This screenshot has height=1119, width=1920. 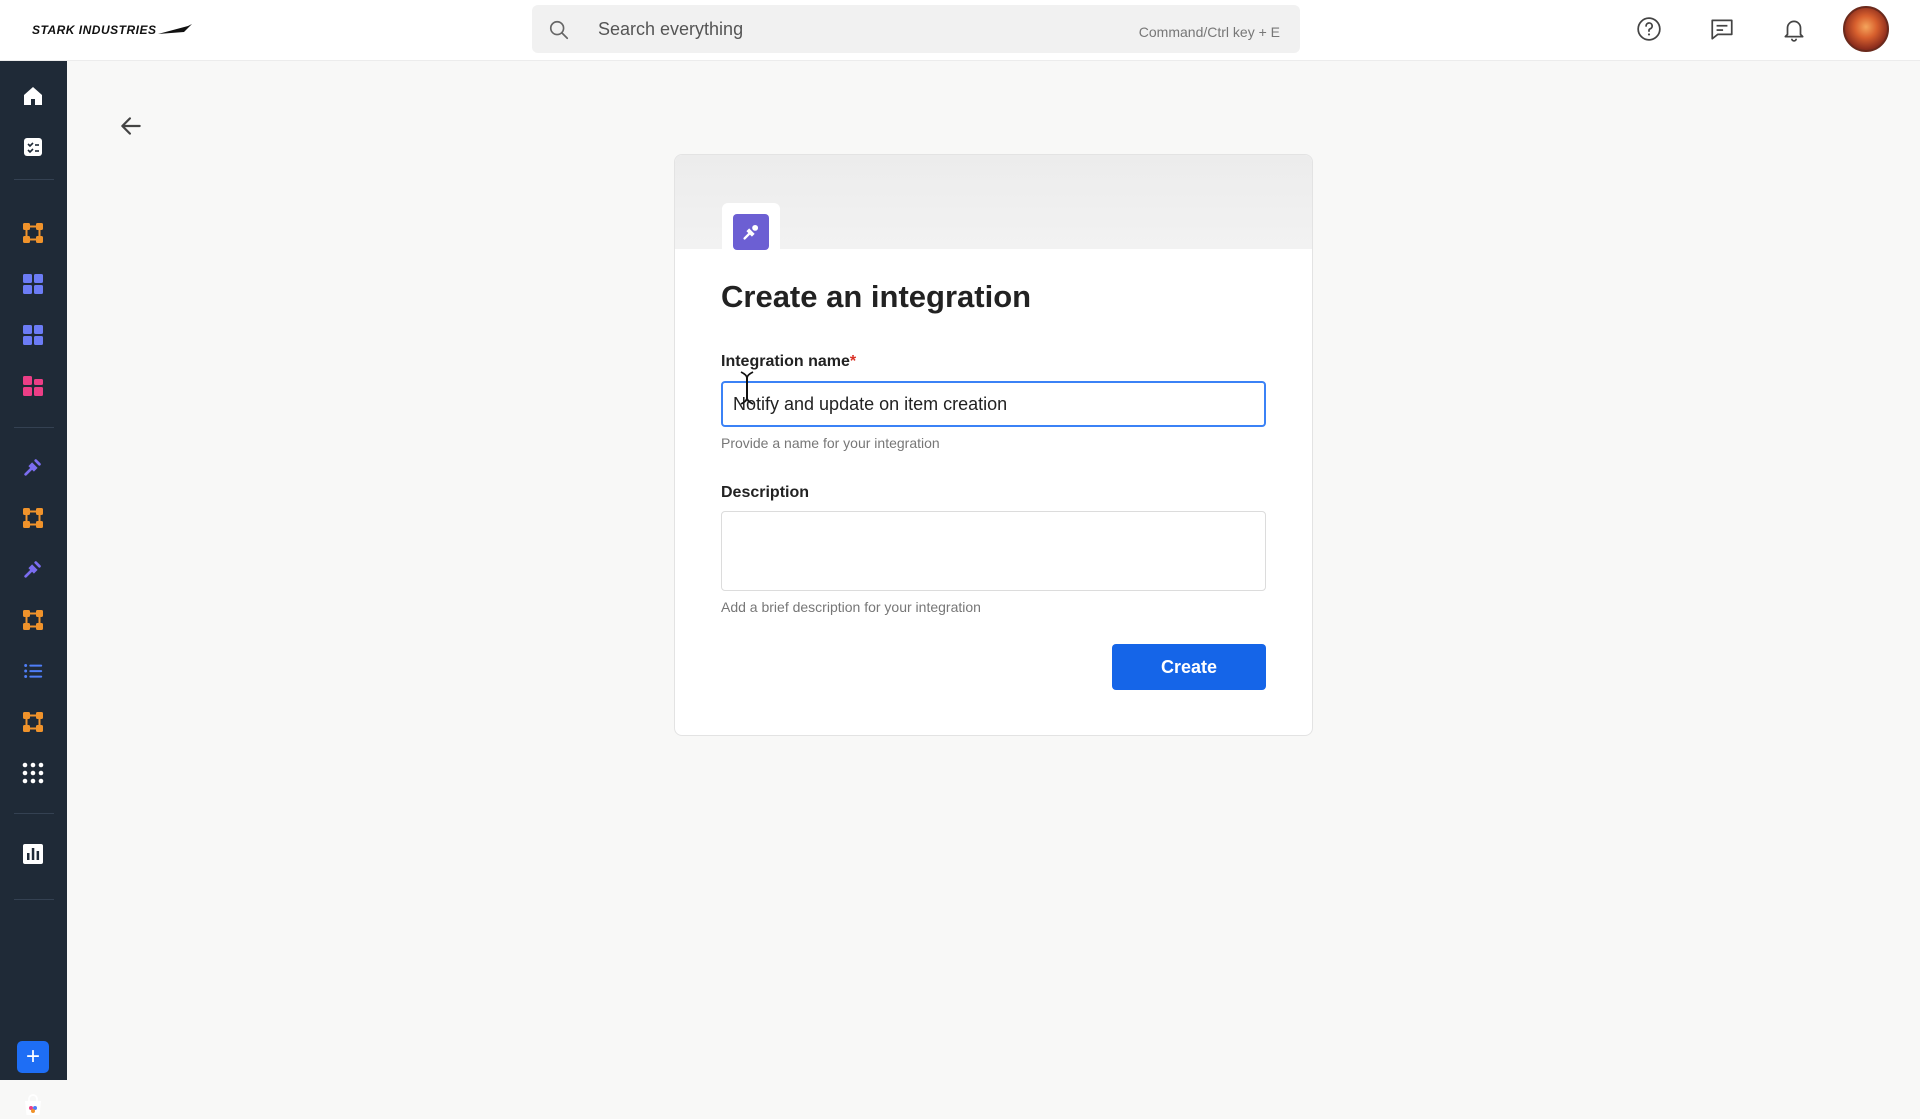 I want to click on list-icon, so click(x=33, y=671).